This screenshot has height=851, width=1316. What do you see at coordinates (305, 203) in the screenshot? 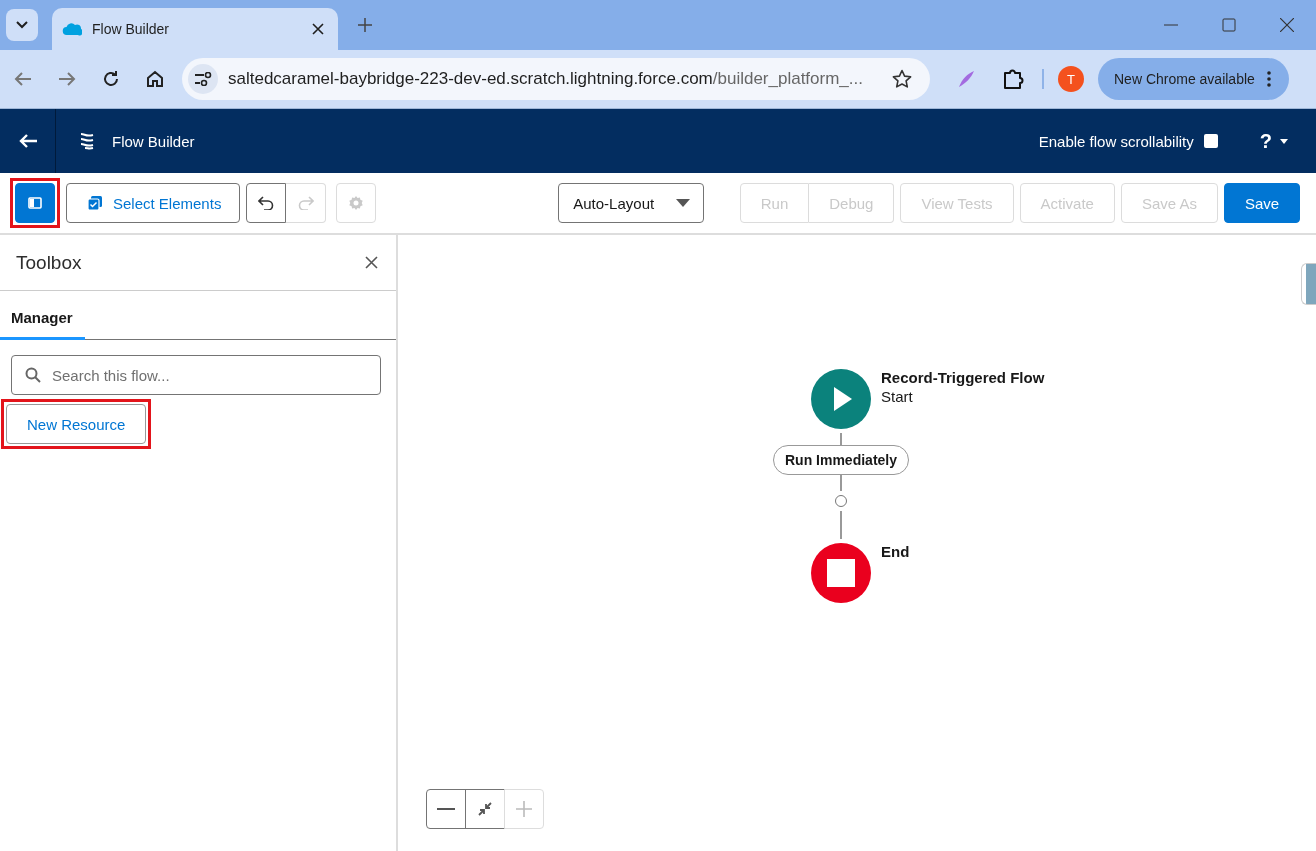
I see `redo-icon` at bounding box center [305, 203].